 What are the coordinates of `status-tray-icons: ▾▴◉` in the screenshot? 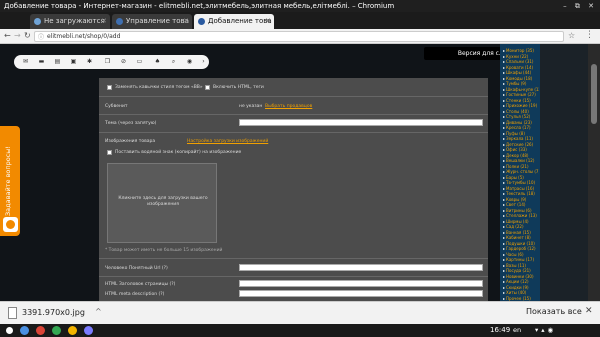 It's located at (545, 330).